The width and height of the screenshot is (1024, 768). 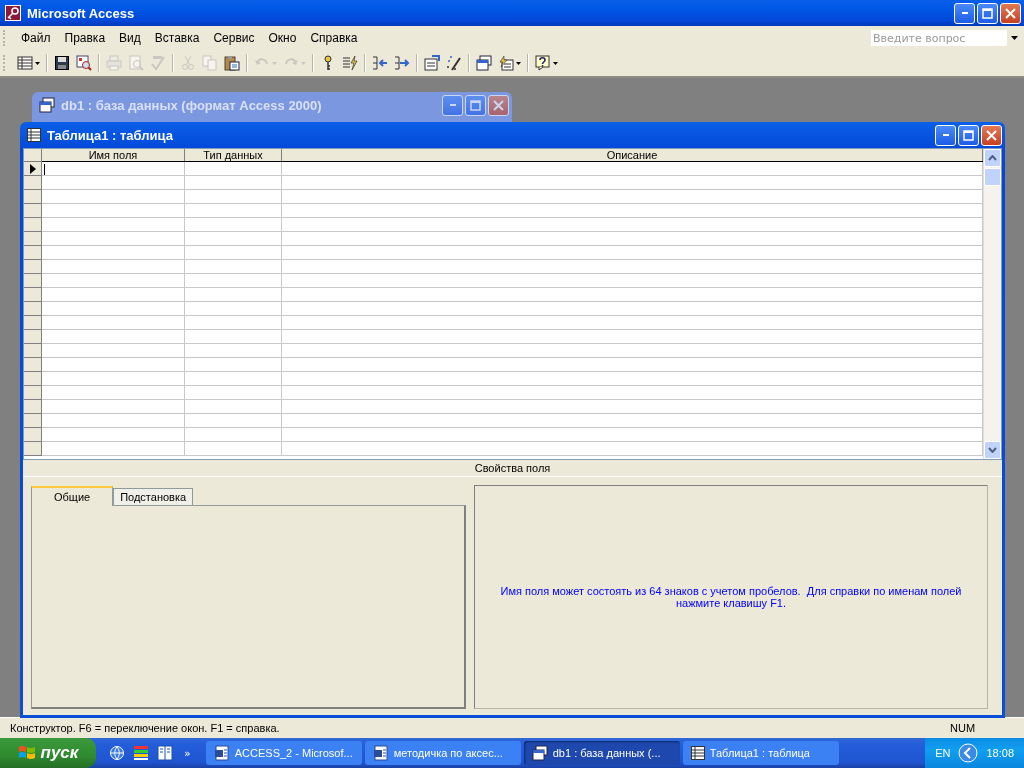 I want to click on tab: Общие, so click(x=72, y=496).